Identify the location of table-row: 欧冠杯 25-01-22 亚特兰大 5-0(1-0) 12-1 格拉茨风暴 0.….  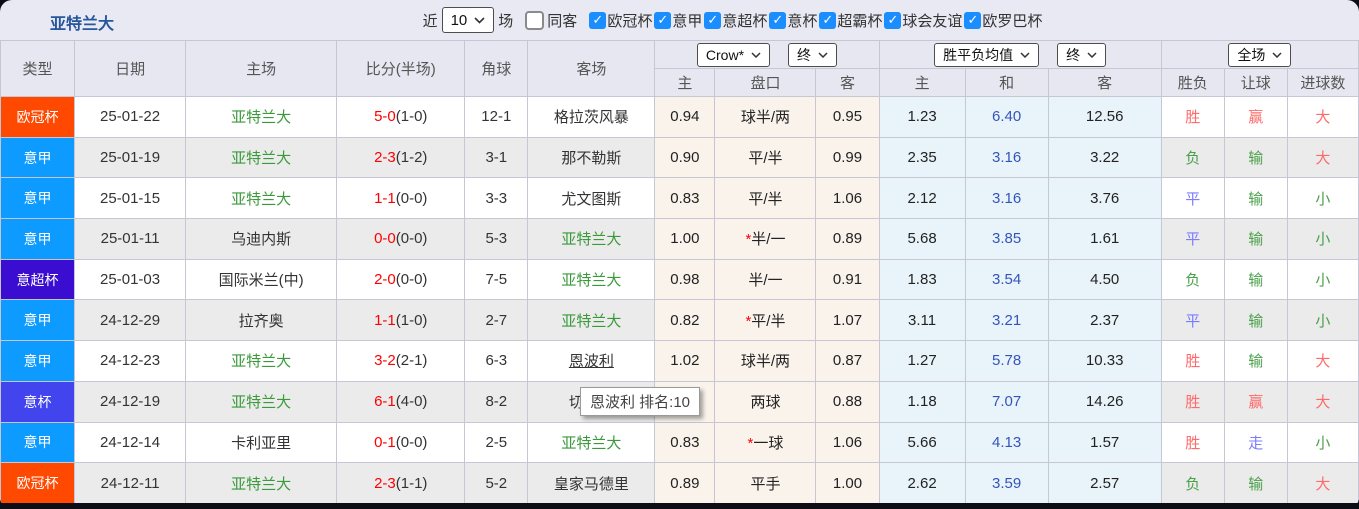
(679, 117).